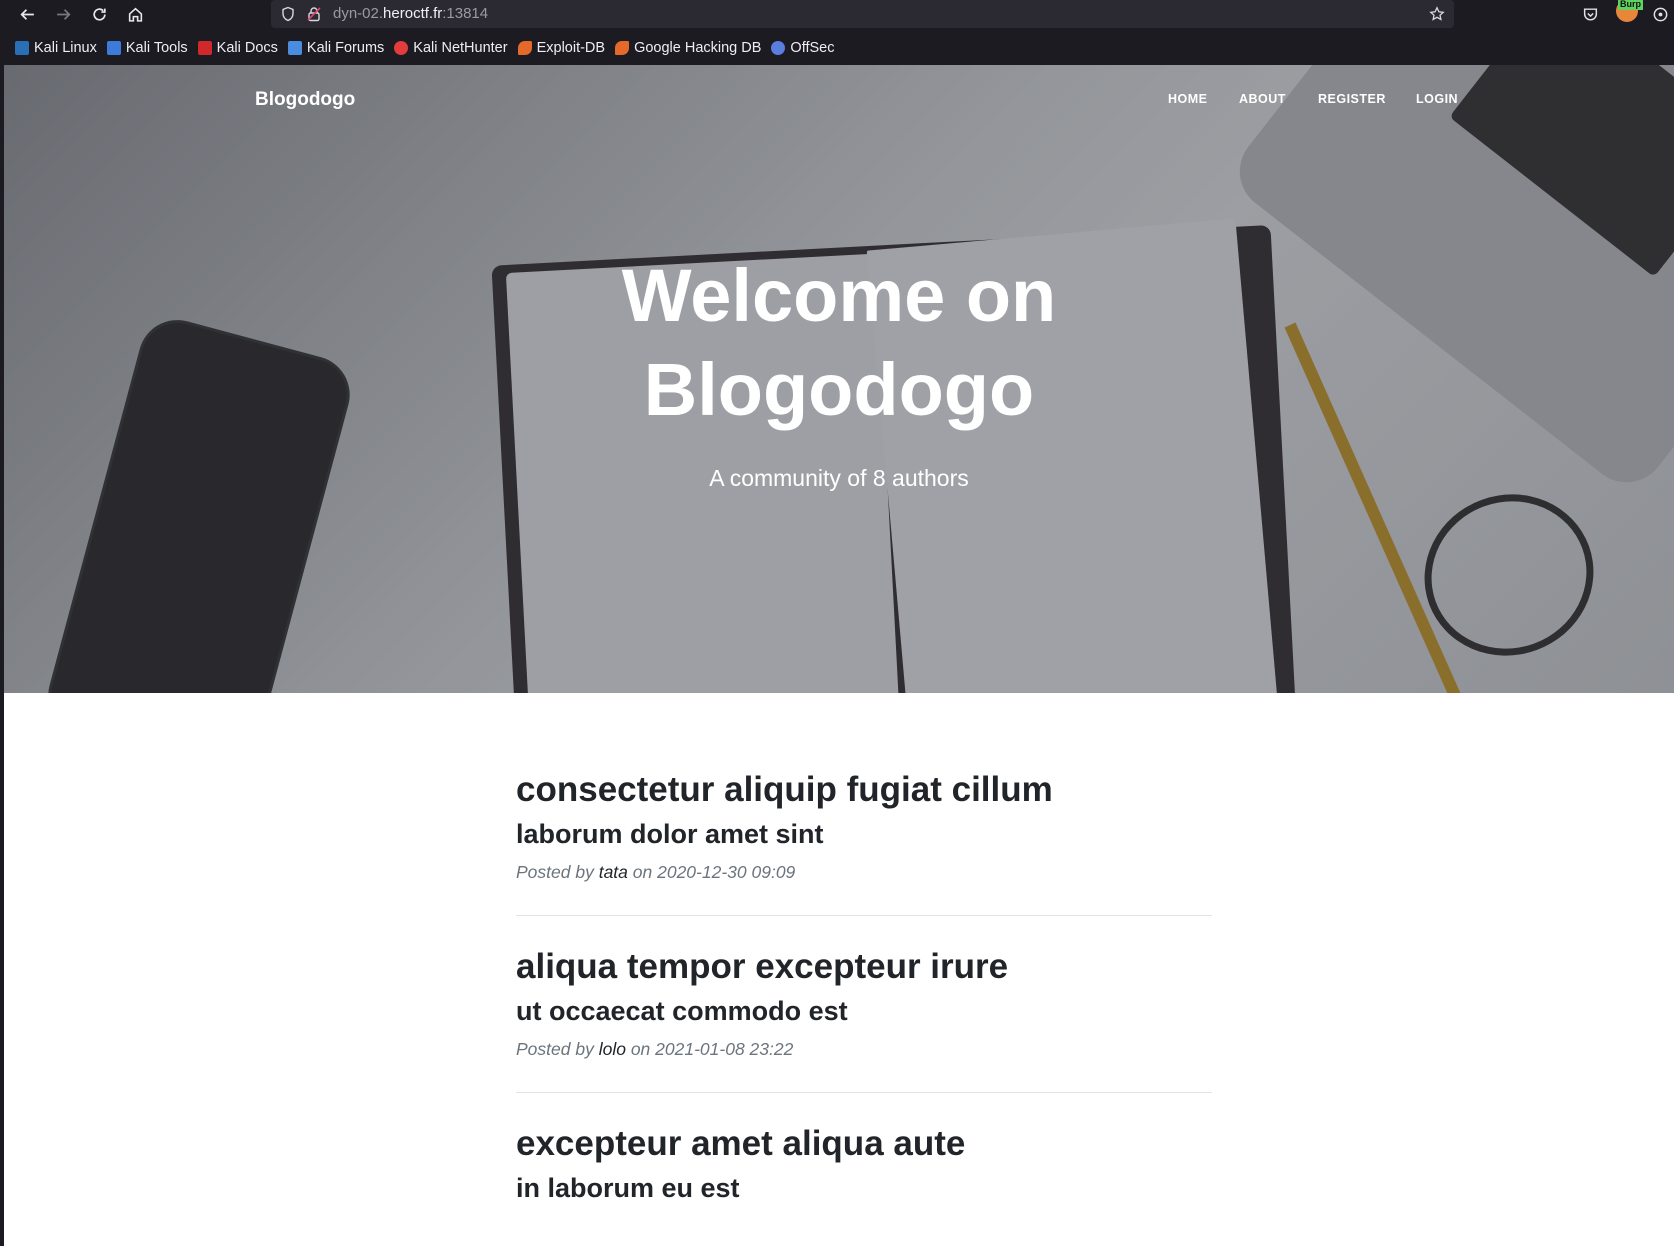 Image resolution: width=1674 pixels, height=1246 pixels. I want to click on bookmark-kali-nethunter: Kali NetHunter, so click(451, 48).